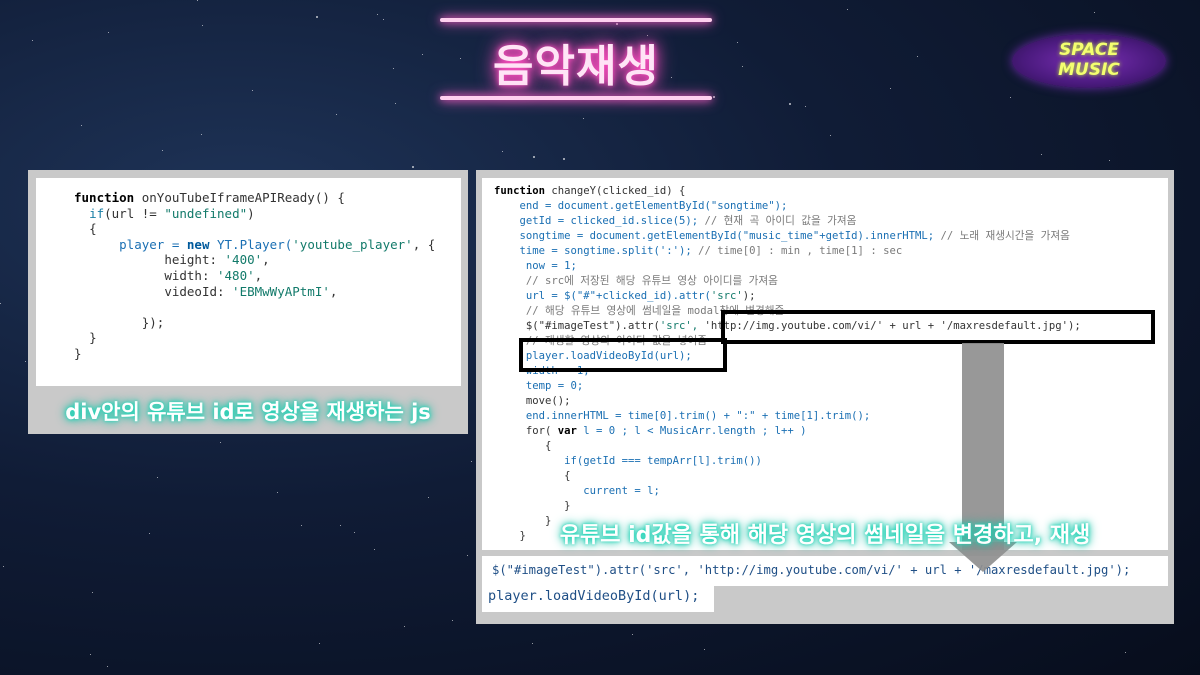  What do you see at coordinates (1089, 50) in the screenshot?
I see `logo-line-1: SPACE` at bounding box center [1089, 50].